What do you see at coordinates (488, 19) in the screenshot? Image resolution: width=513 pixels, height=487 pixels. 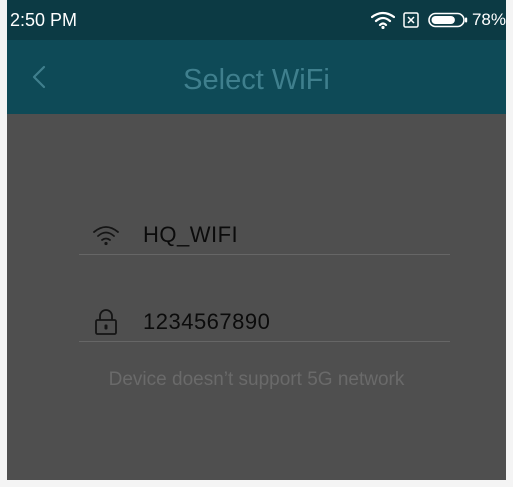 I see `battery-percent: 78%` at bounding box center [488, 19].